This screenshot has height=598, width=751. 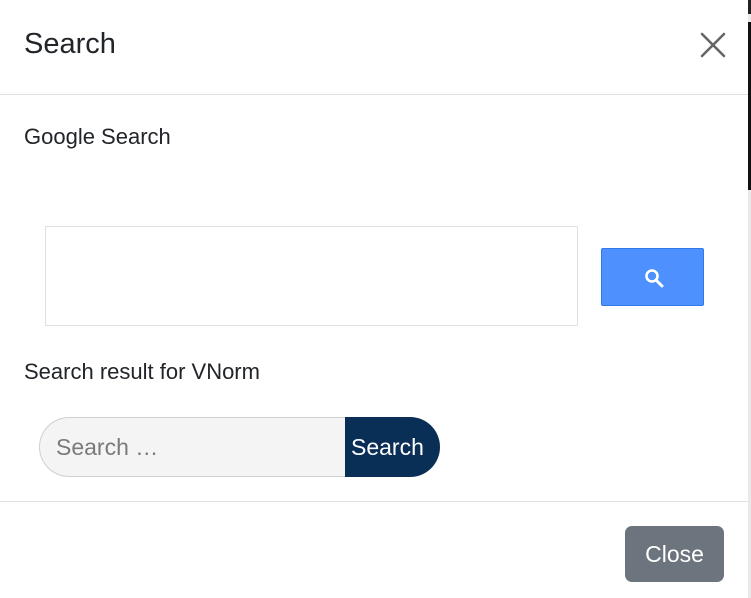 What do you see at coordinates (142, 371) in the screenshot?
I see `site-search-label: Search result for VNorm` at bounding box center [142, 371].